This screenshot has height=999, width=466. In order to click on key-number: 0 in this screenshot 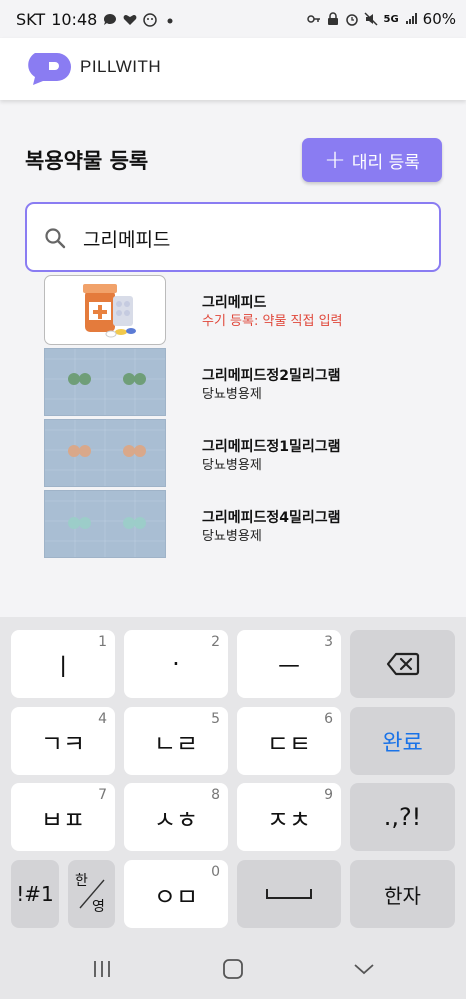, I will do `click(215, 872)`.